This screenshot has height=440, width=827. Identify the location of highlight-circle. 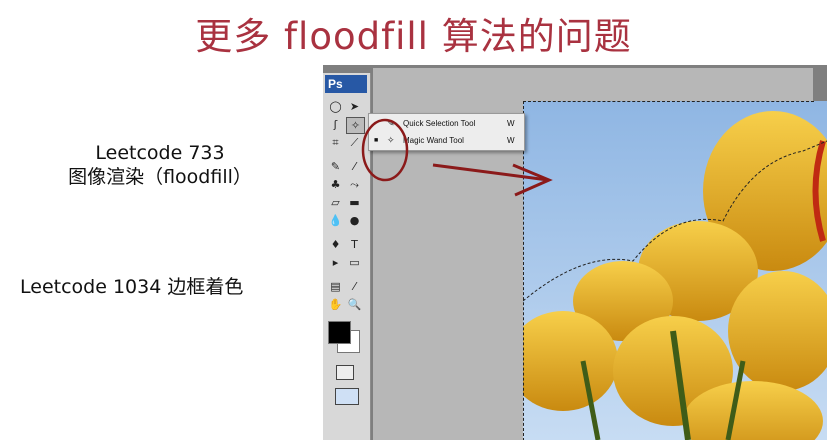
(385, 150).